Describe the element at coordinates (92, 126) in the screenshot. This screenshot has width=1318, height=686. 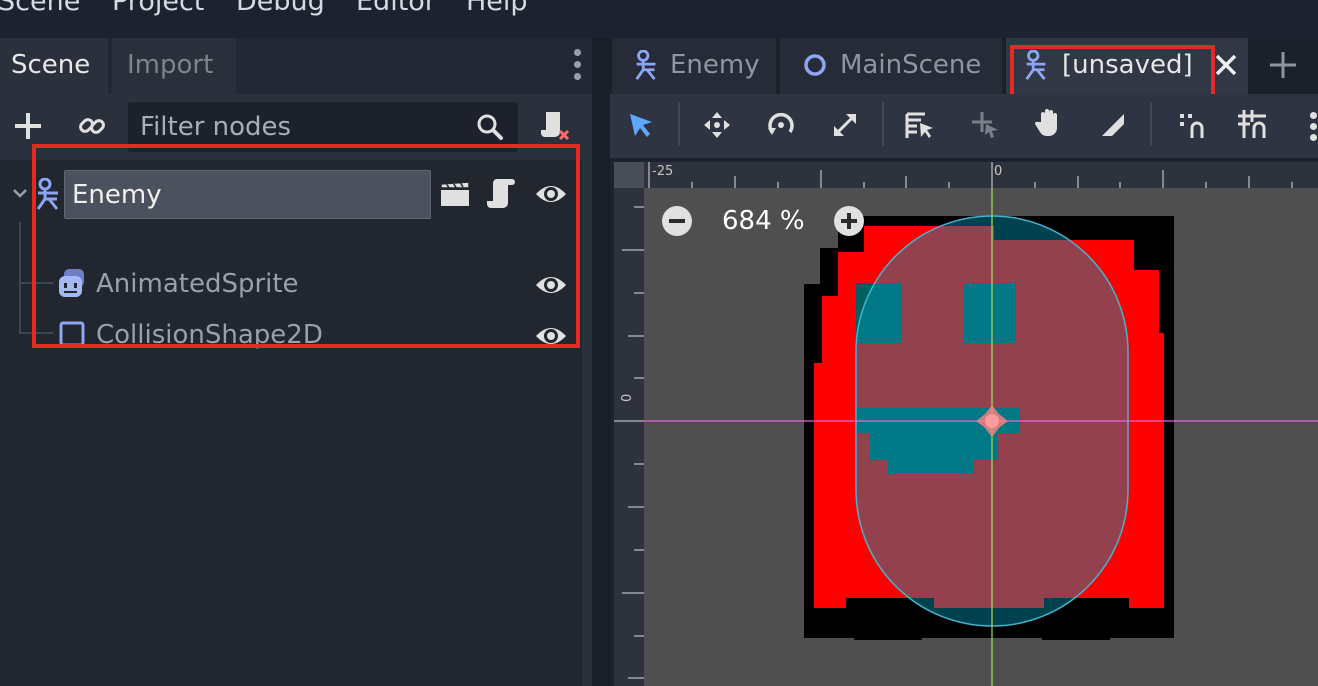
I see `instance-scene-icon` at that location.